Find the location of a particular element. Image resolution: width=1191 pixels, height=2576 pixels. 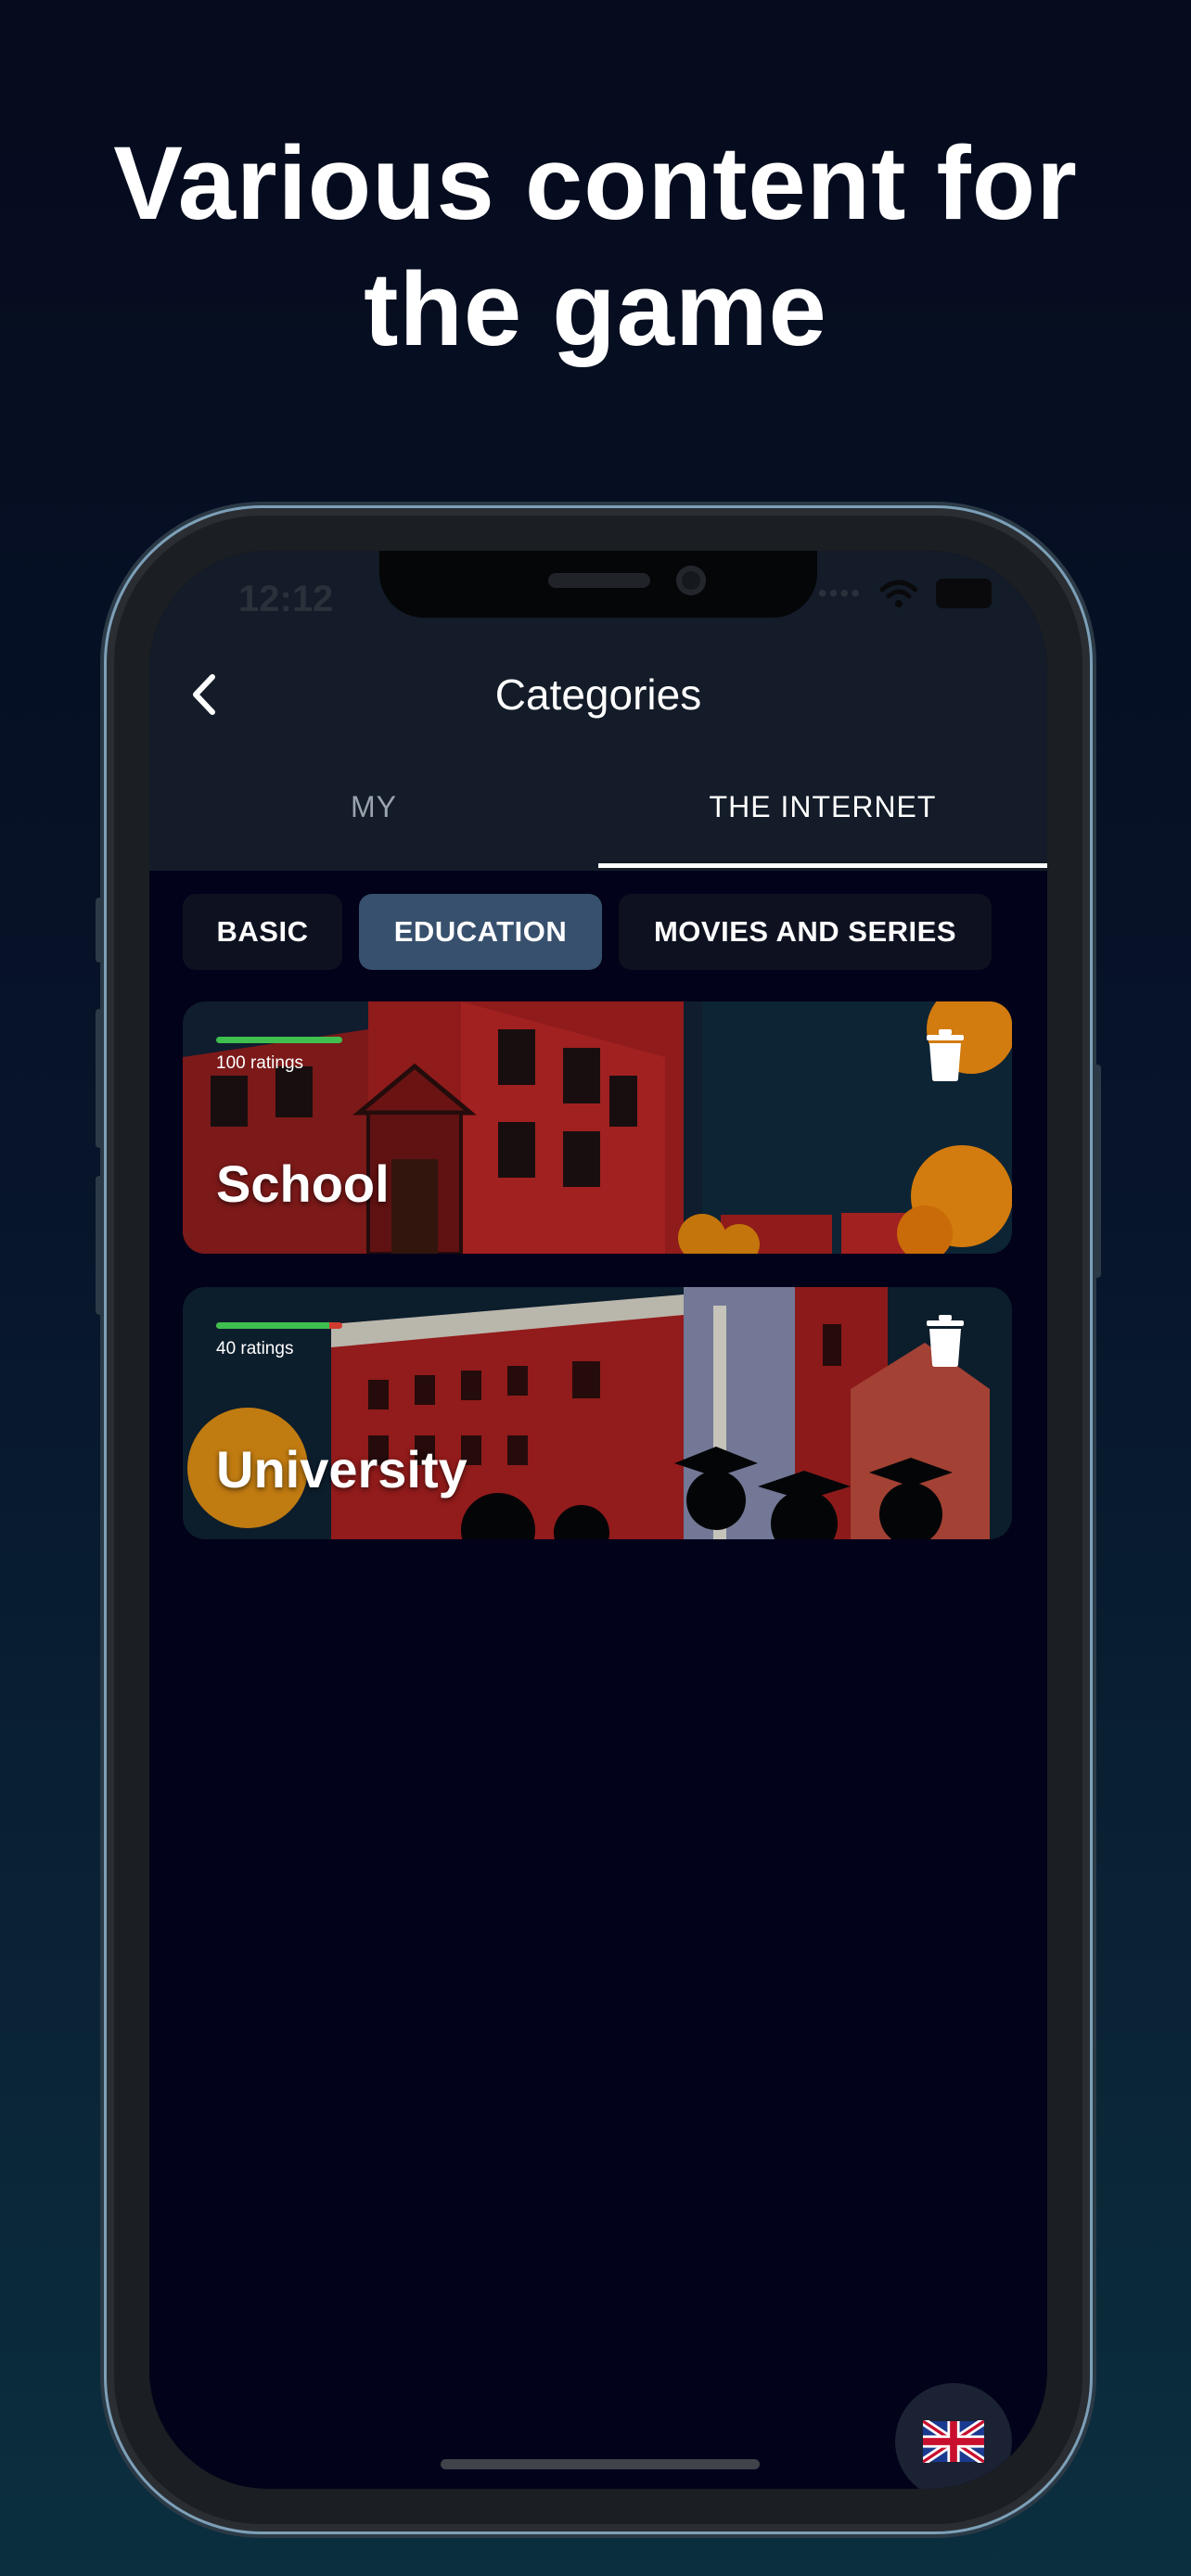

home-indicator is located at coordinates (600, 2464).